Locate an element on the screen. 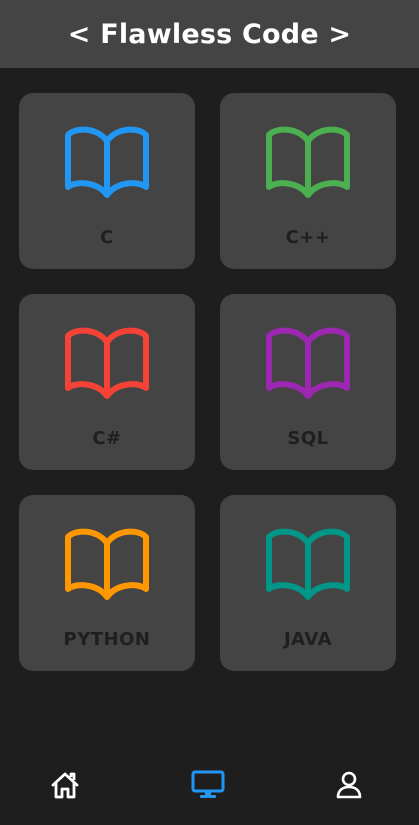 This screenshot has width=419, height=825. course-card-c: C is located at coordinates (107, 181).